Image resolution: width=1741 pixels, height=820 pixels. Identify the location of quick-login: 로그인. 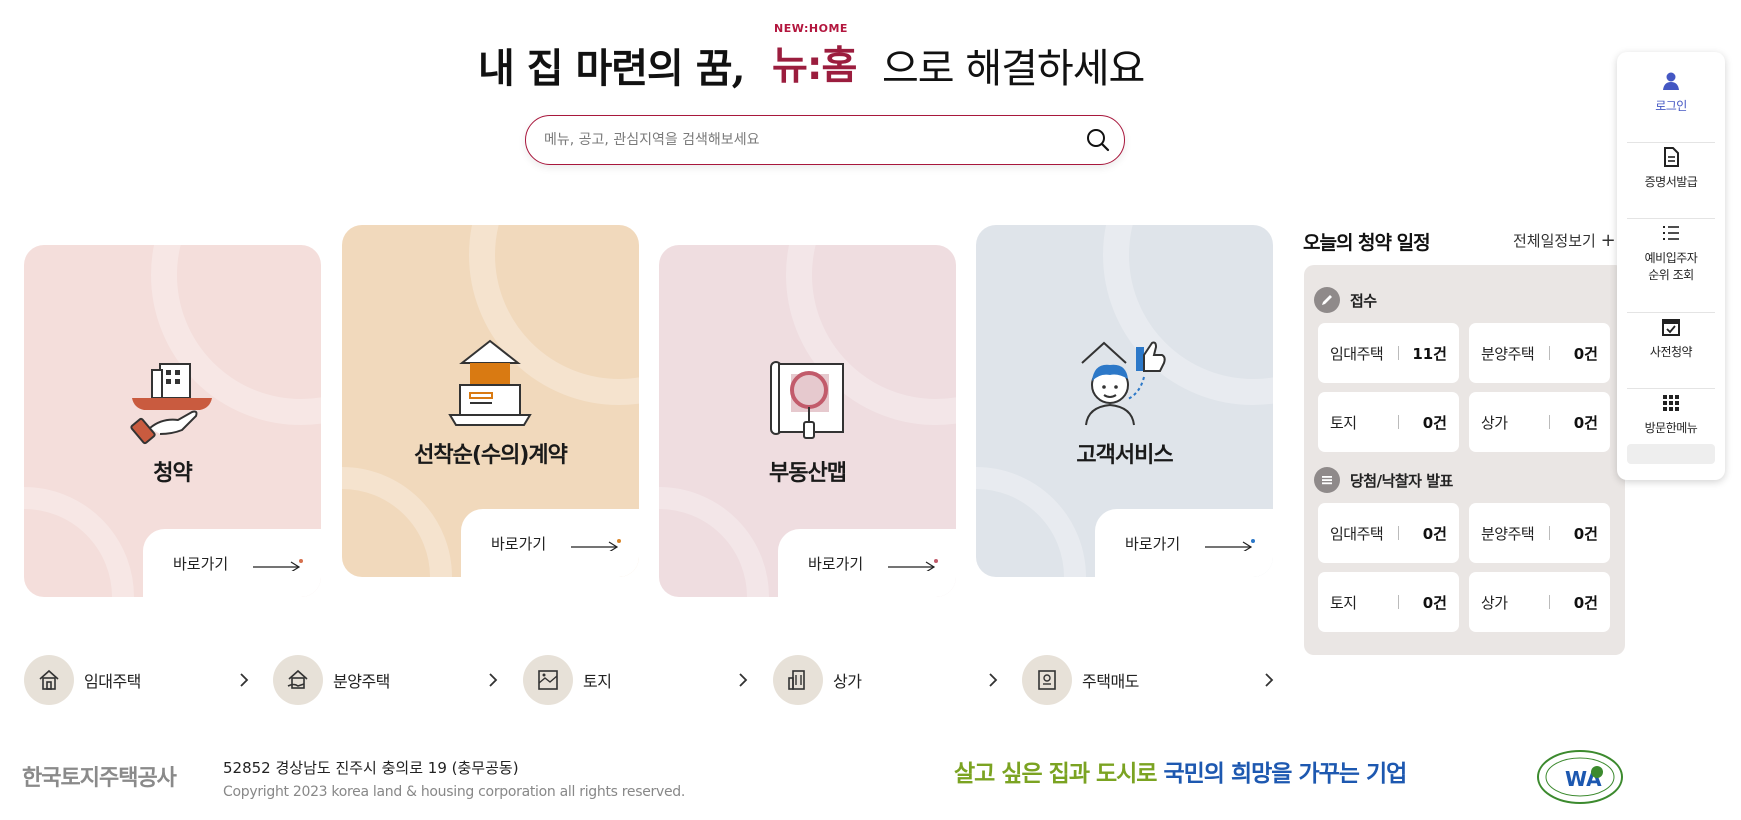
(1671, 92).